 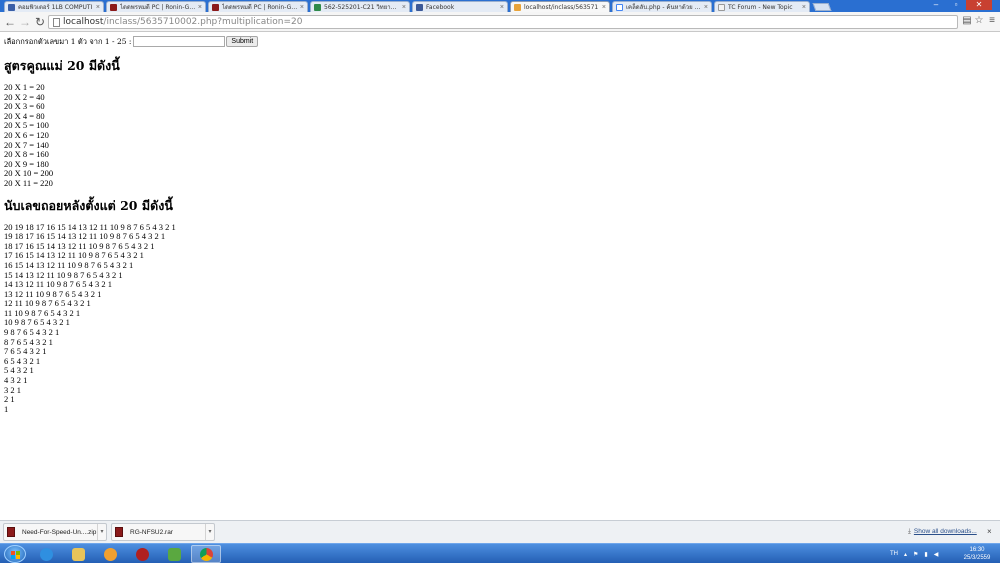 What do you see at coordinates (174, 554) in the screenshot?
I see `taskbar-app-green` at bounding box center [174, 554].